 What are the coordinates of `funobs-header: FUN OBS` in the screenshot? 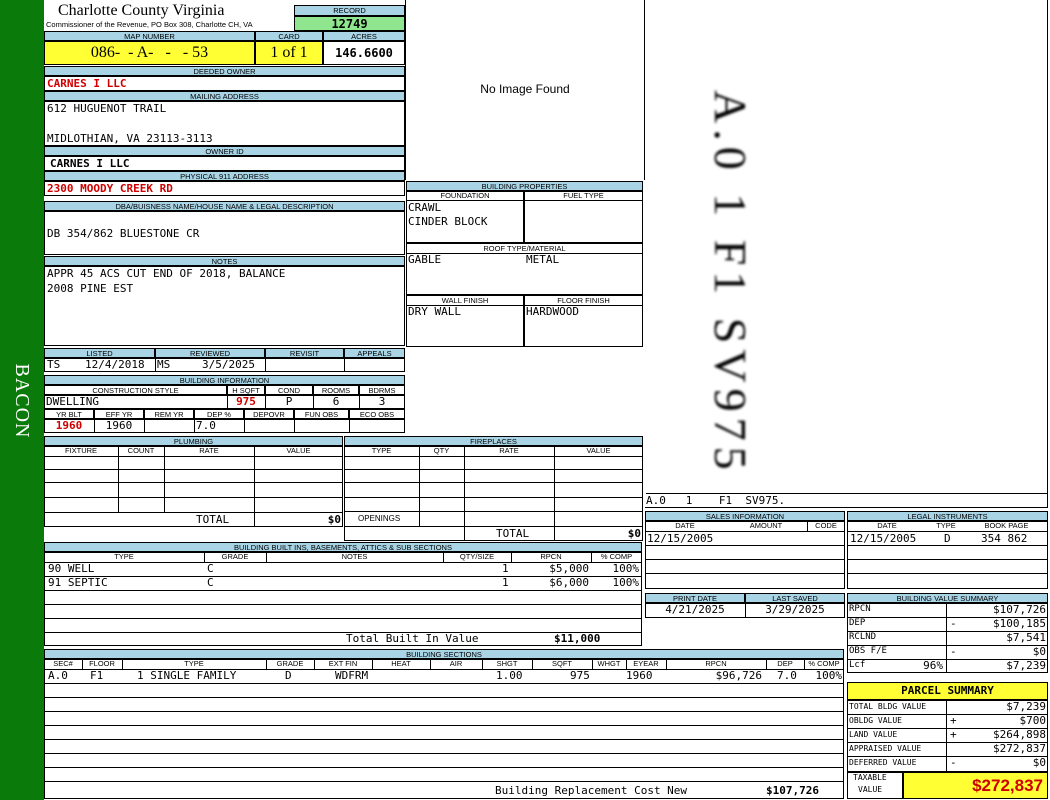 It's located at (321, 414).